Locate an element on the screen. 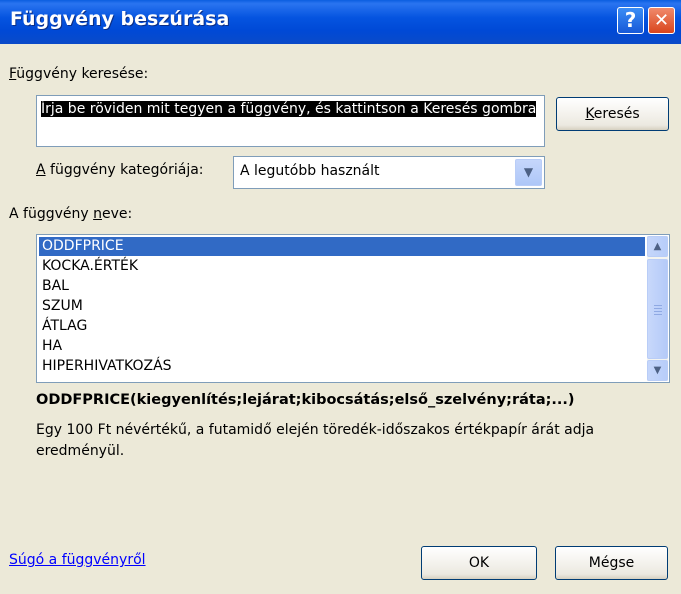  category-selected-value: A legutóbb használt is located at coordinates (310, 171).